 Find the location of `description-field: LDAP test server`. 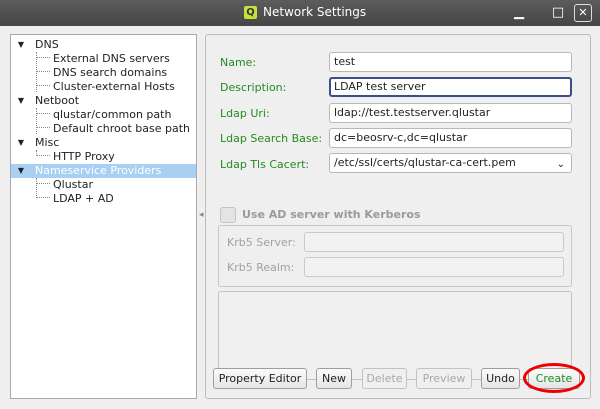

description-field: LDAP test server is located at coordinates (450, 87).